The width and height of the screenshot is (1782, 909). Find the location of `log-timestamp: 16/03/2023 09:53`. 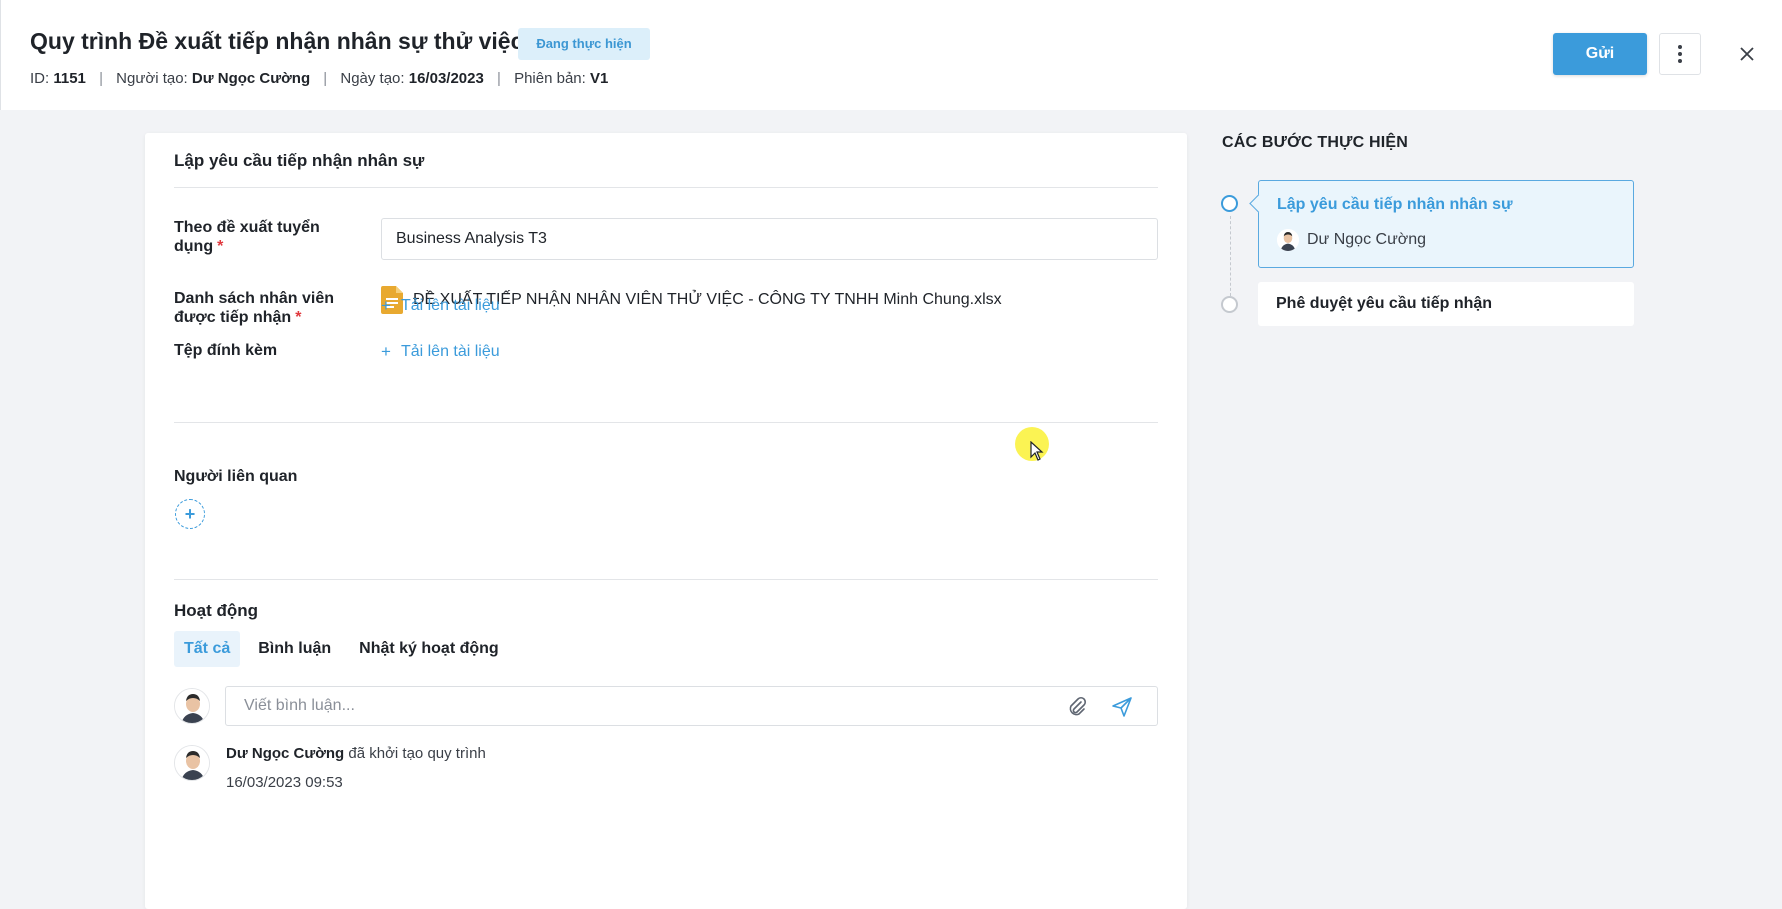

log-timestamp: 16/03/2023 09:53 is located at coordinates (284, 782).